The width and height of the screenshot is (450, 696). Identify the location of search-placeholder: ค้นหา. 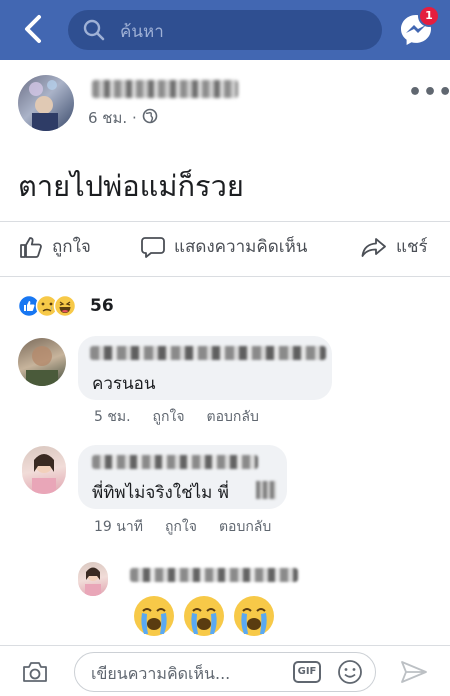
(142, 32).